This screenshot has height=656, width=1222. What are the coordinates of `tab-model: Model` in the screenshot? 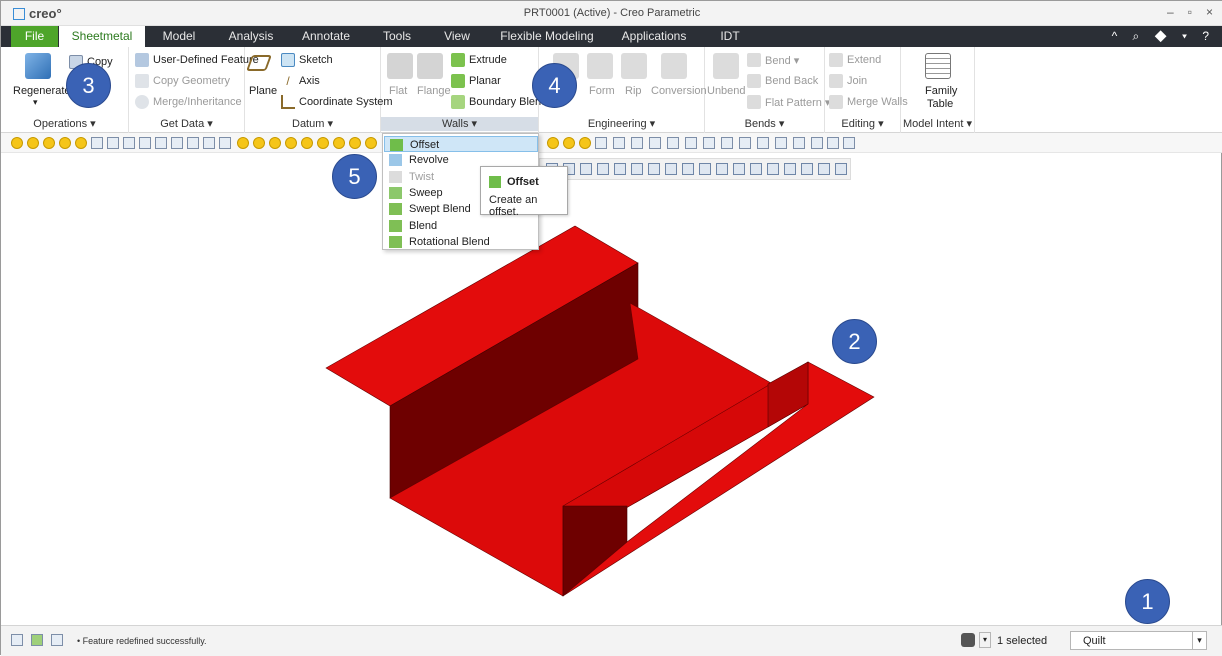 It's located at (179, 36).